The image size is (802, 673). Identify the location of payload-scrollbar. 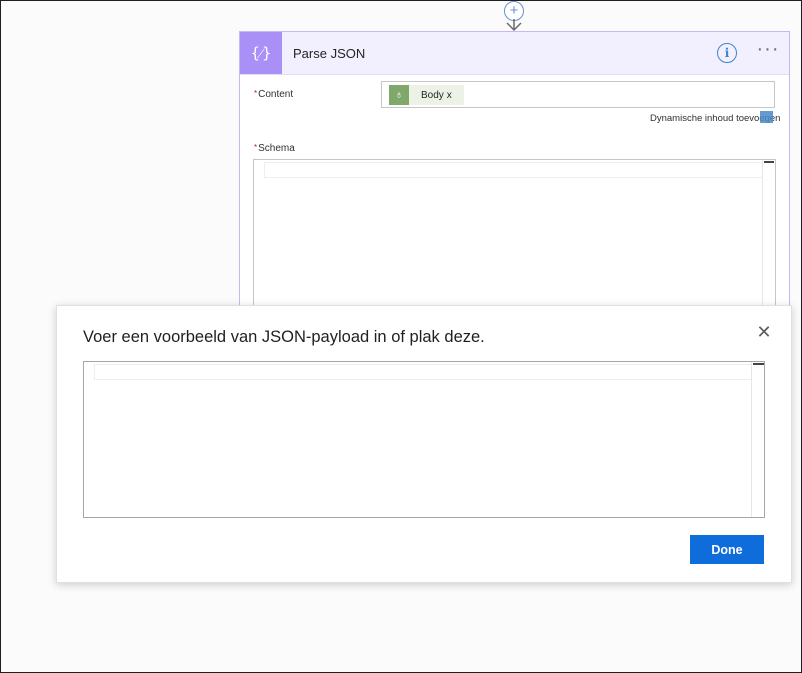
(758, 439).